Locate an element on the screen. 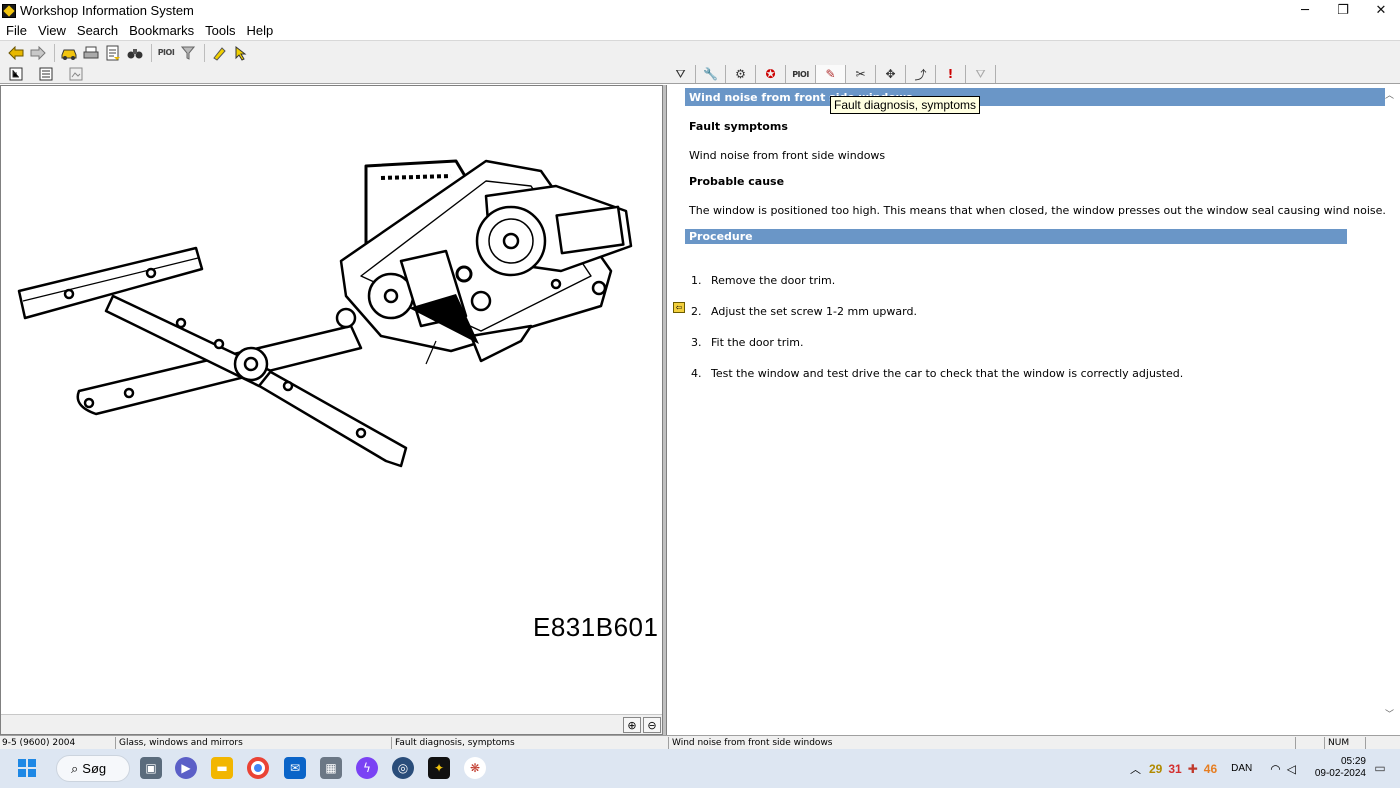  pioi-label: PIOI is located at coordinates (800, 74).